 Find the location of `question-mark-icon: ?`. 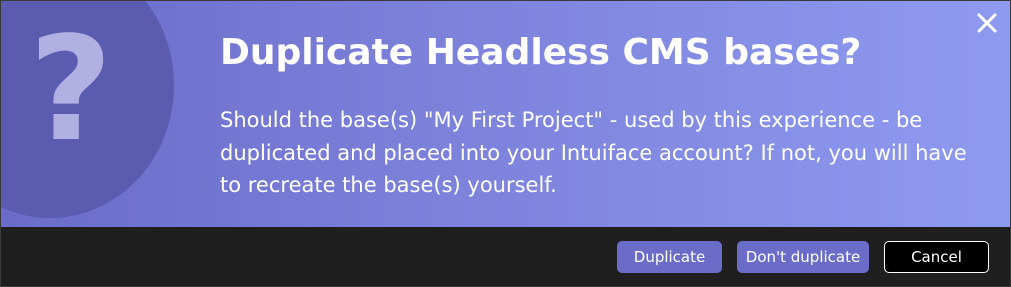

question-mark-icon: ? is located at coordinates (71, 89).